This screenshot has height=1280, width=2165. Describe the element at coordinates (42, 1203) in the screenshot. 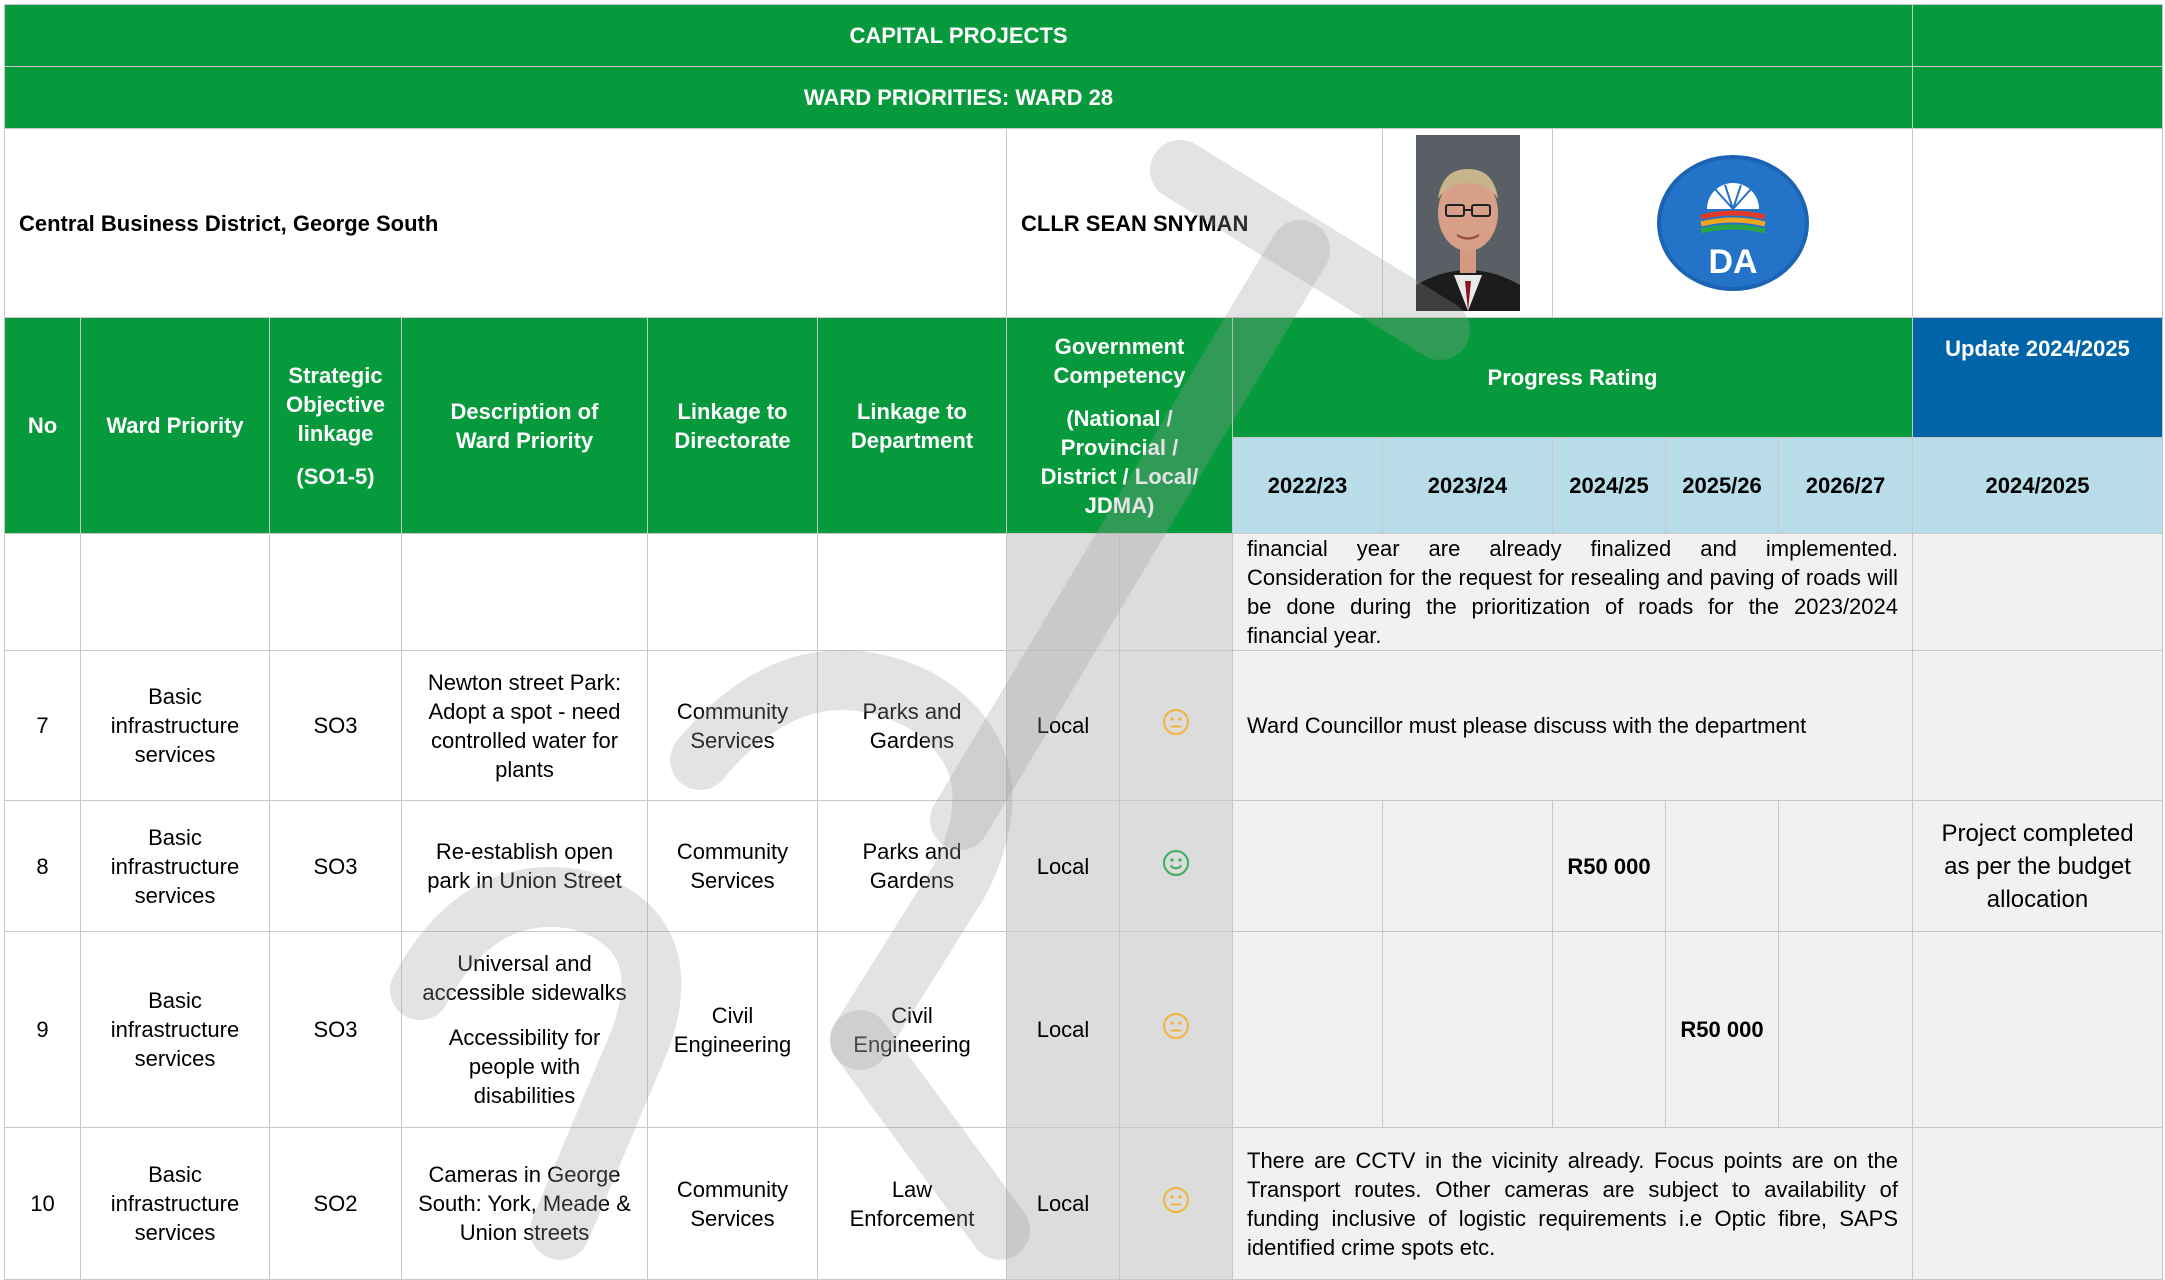

I see `row-no: 10` at that location.